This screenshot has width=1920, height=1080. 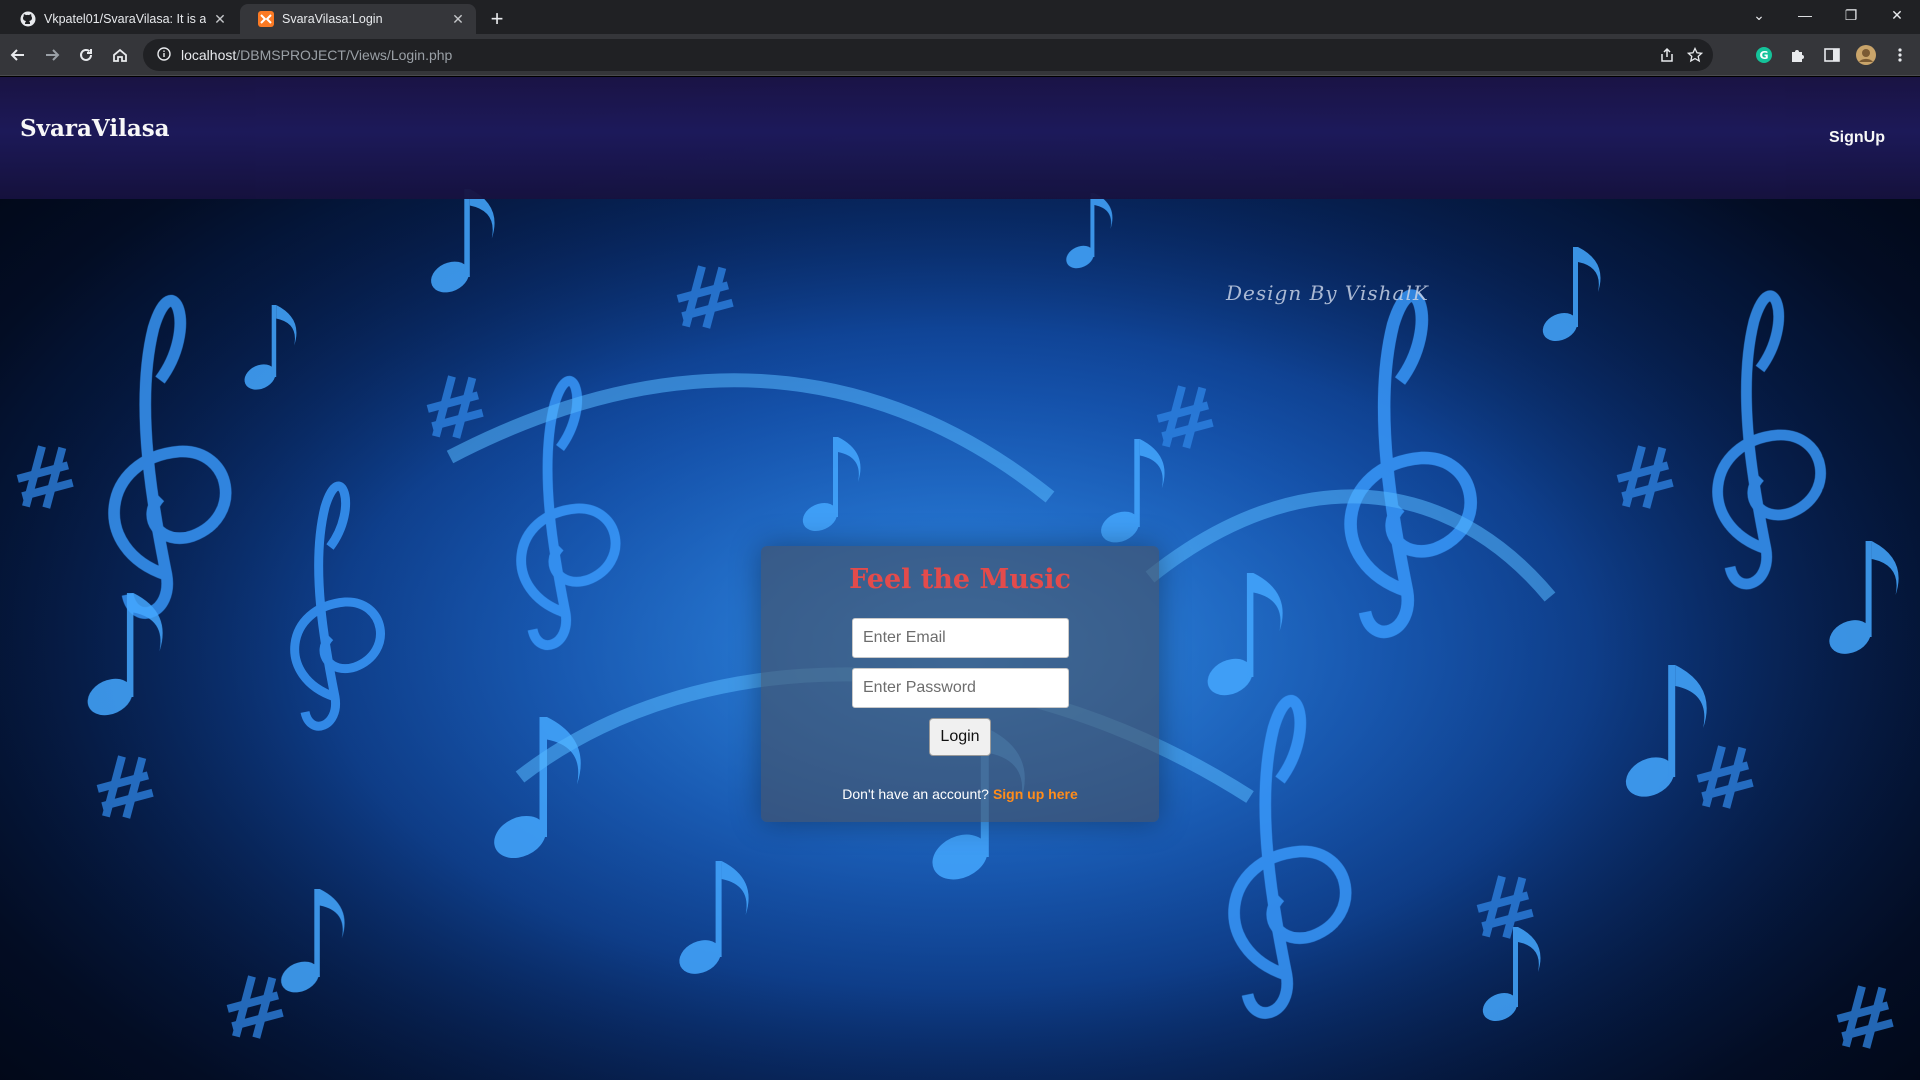 I want to click on grammarly-icon: G, so click(x=1764, y=55).